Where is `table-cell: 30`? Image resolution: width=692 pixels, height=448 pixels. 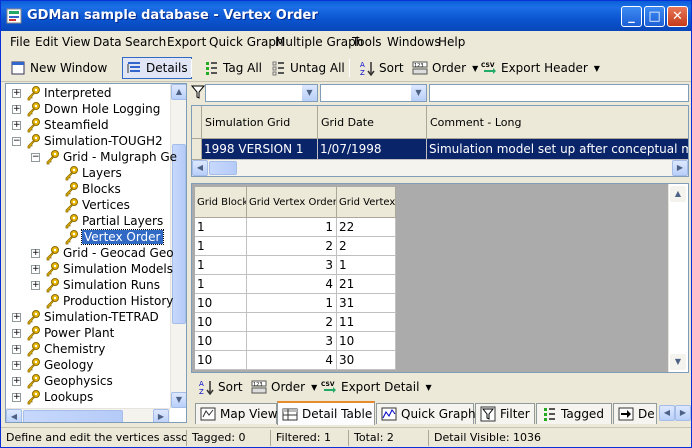 table-cell: 30 is located at coordinates (366, 360).